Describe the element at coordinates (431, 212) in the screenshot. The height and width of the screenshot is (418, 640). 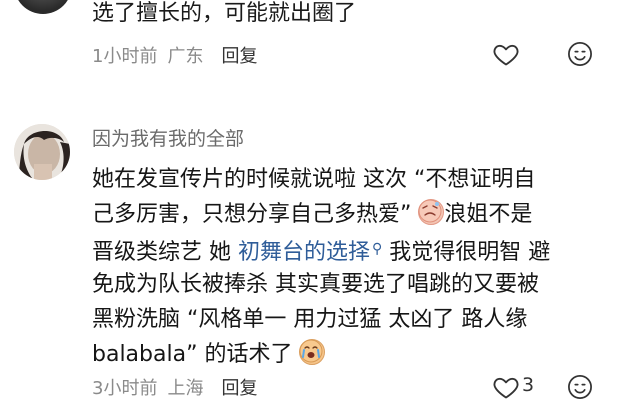
I see `sweat-emoji-icon` at that location.